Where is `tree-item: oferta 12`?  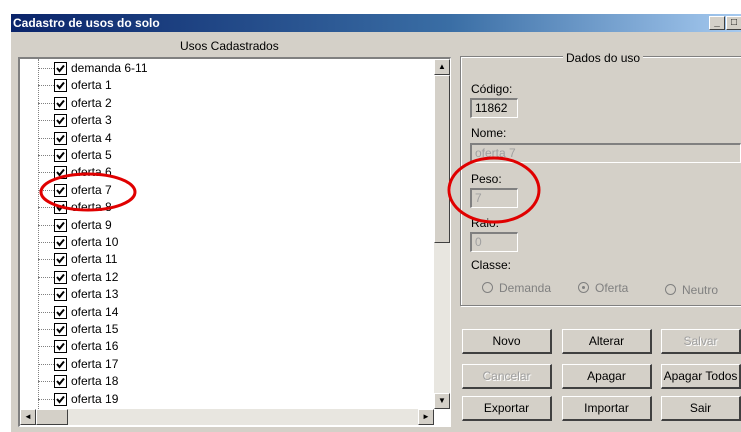
tree-item: oferta 12 is located at coordinates (220, 277).